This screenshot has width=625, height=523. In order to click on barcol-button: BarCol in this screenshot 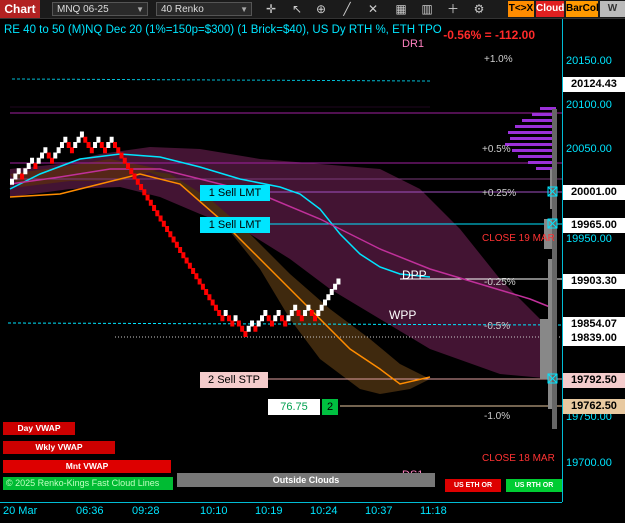, I will do `click(582, 9)`.